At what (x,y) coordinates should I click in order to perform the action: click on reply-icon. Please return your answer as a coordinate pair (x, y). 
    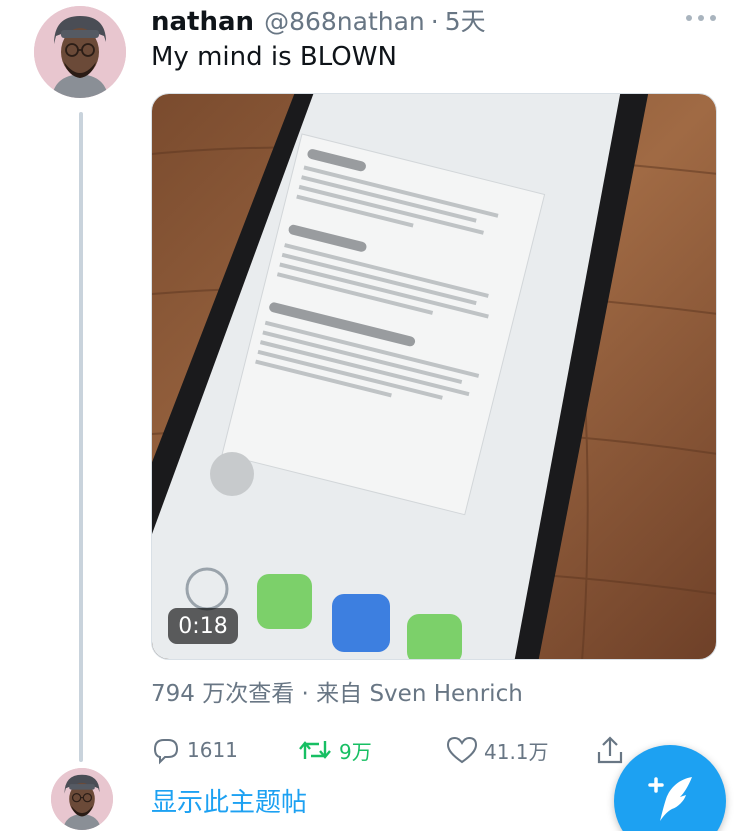
    Looking at the image, I should click on (166, 752).